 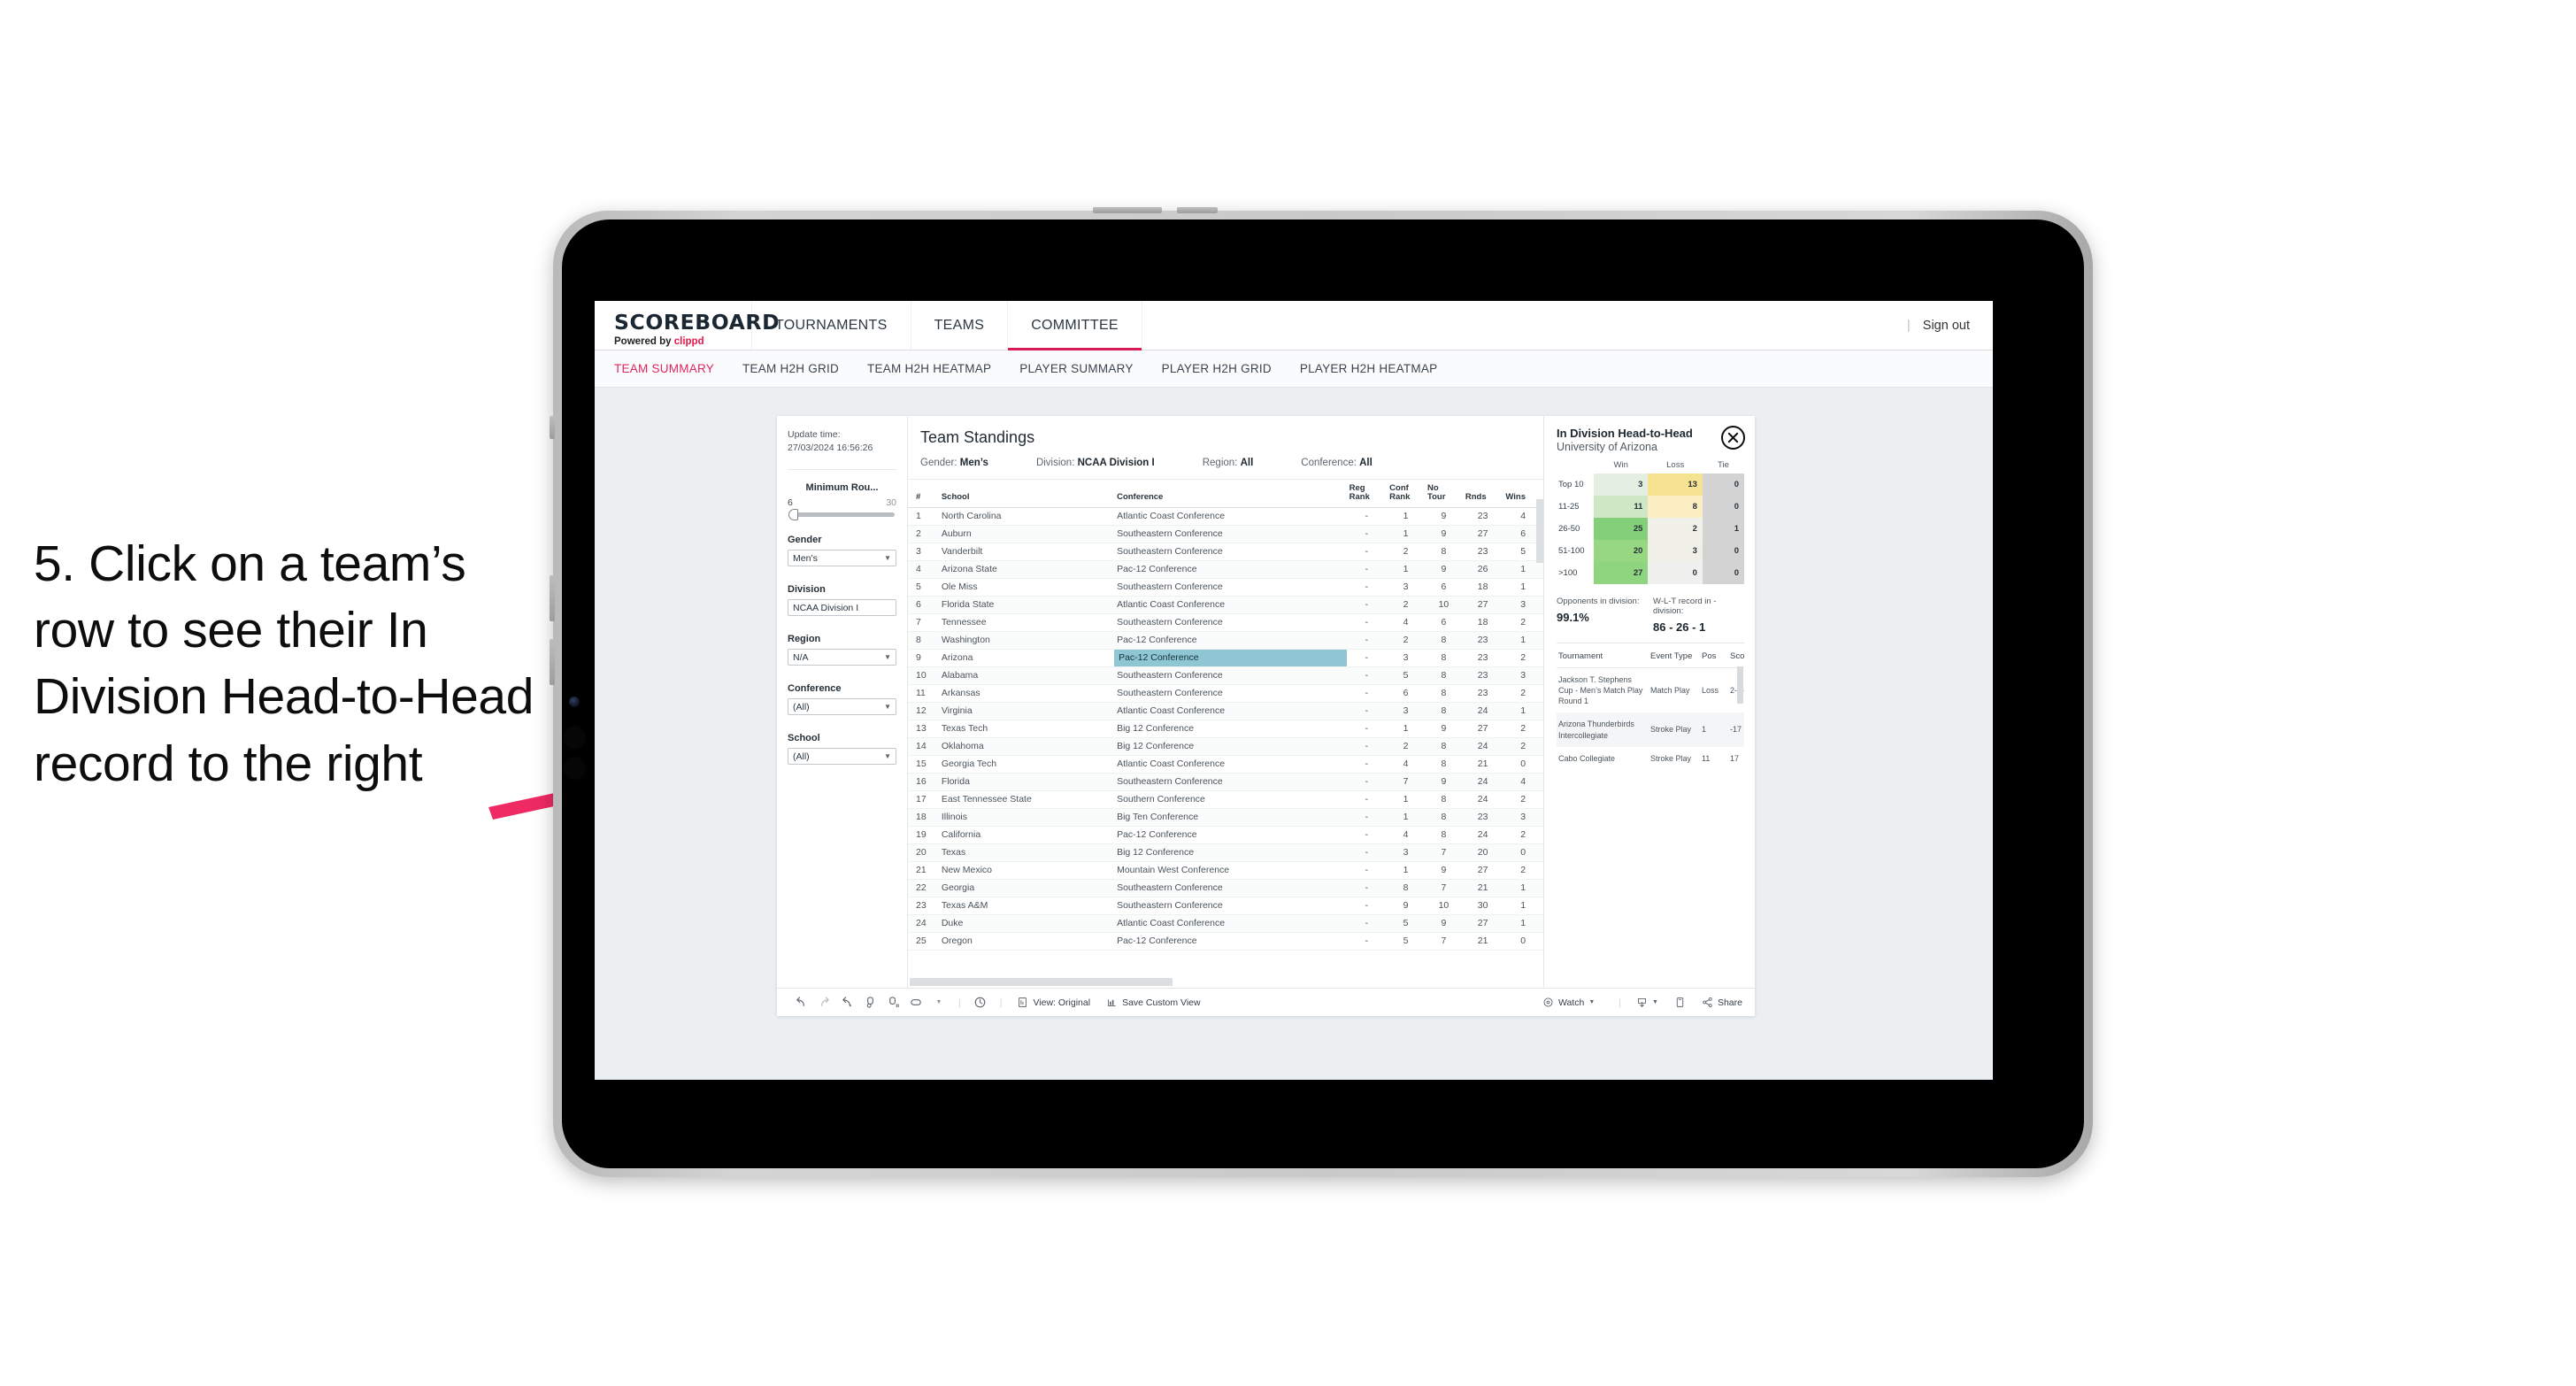 What do you see at coordinates (915, 1002) in the screenshot?
I see `device-layout-icon` at bounding box center [915, 1002].